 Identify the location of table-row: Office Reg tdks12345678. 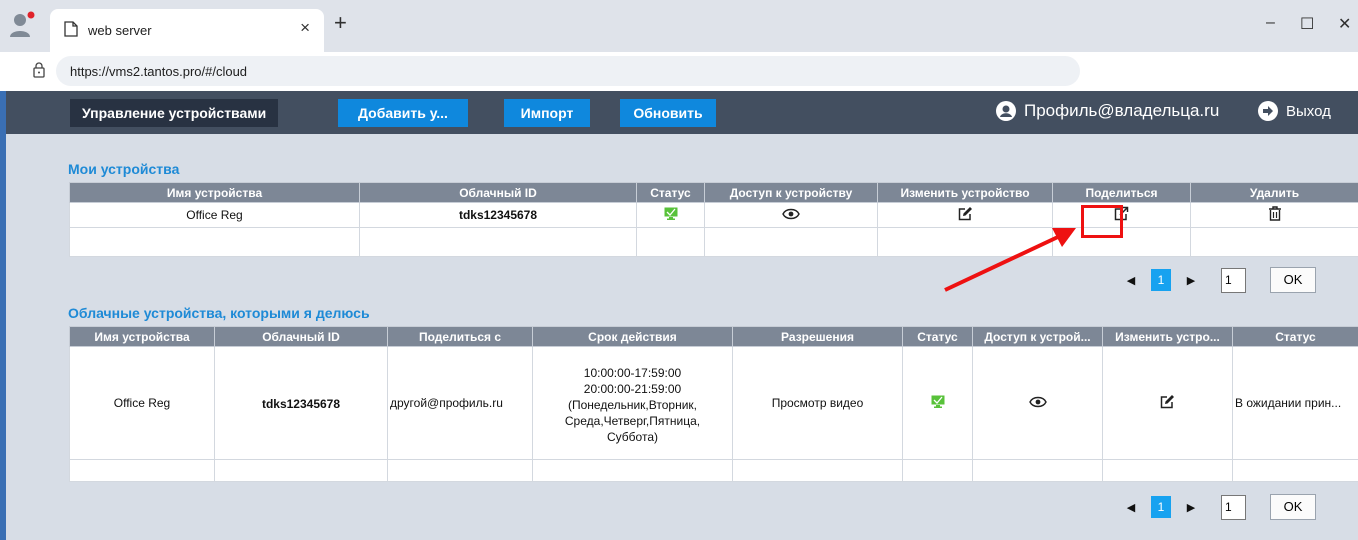
(713, 215).